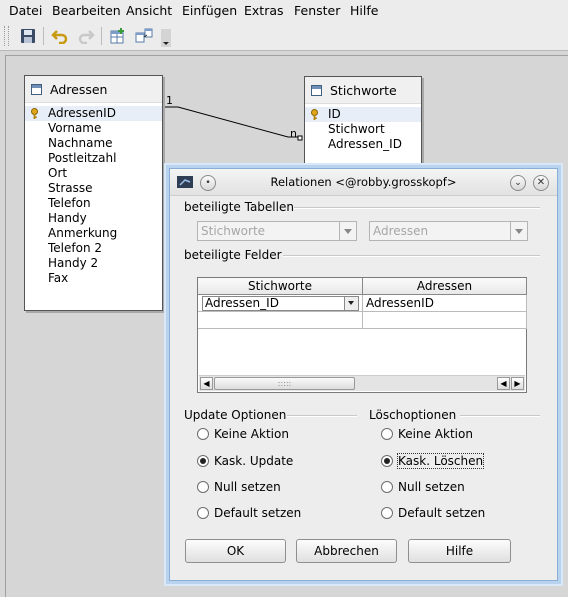  What do you see at coordinates (93, 218) in the screenshot?
I see `field-item: Handy` at bounding box center [93, 218].